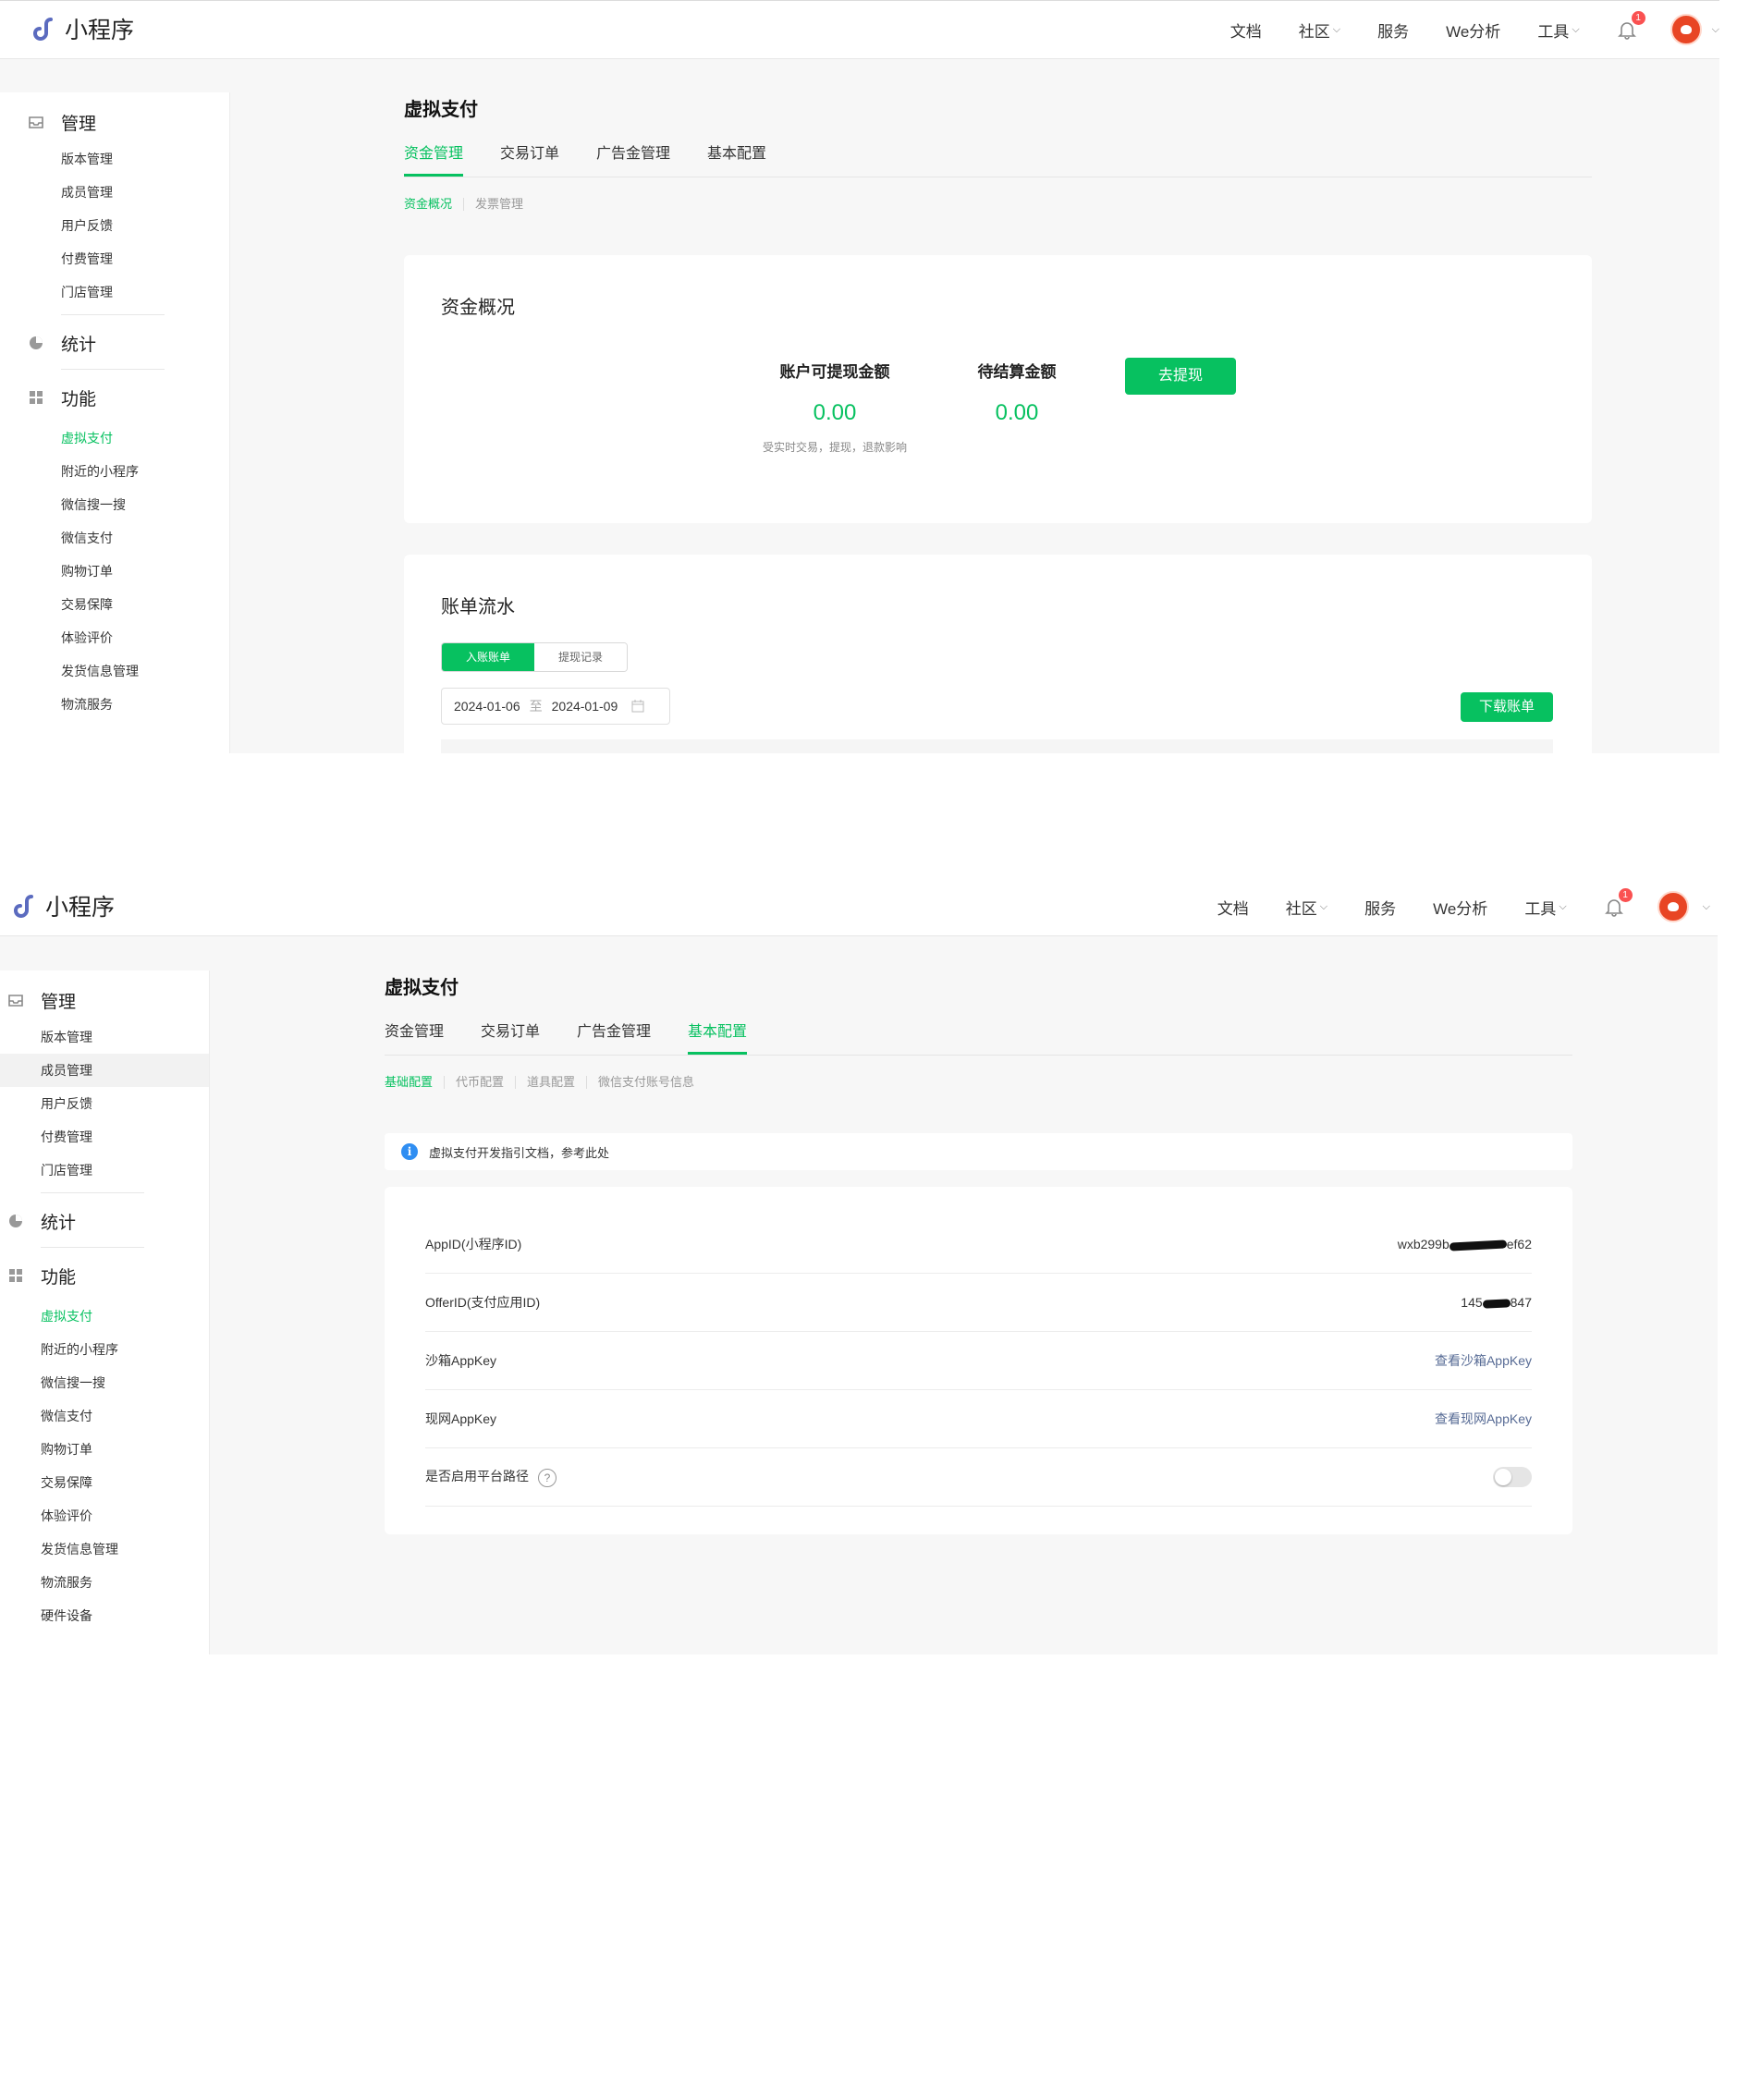  Describe the element at coordinates (978, 1419) in the screenshot. I see `config-row-live-key: 现网AppKey 查看现网AppKey` at that location.